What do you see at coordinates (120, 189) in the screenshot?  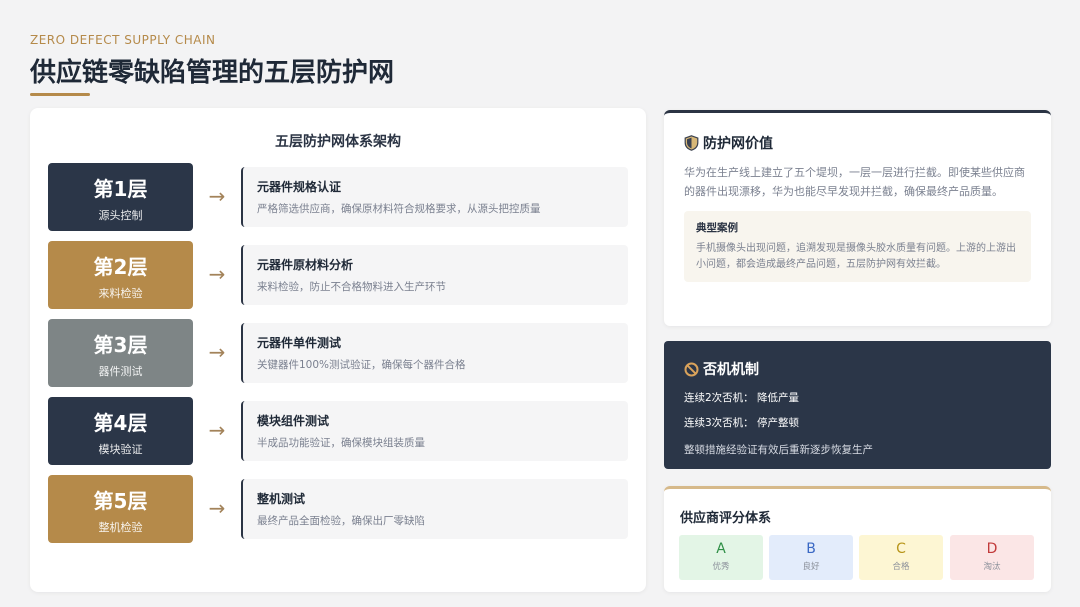 I see `layer-name: 第1层` at bounding box center [120, 189].